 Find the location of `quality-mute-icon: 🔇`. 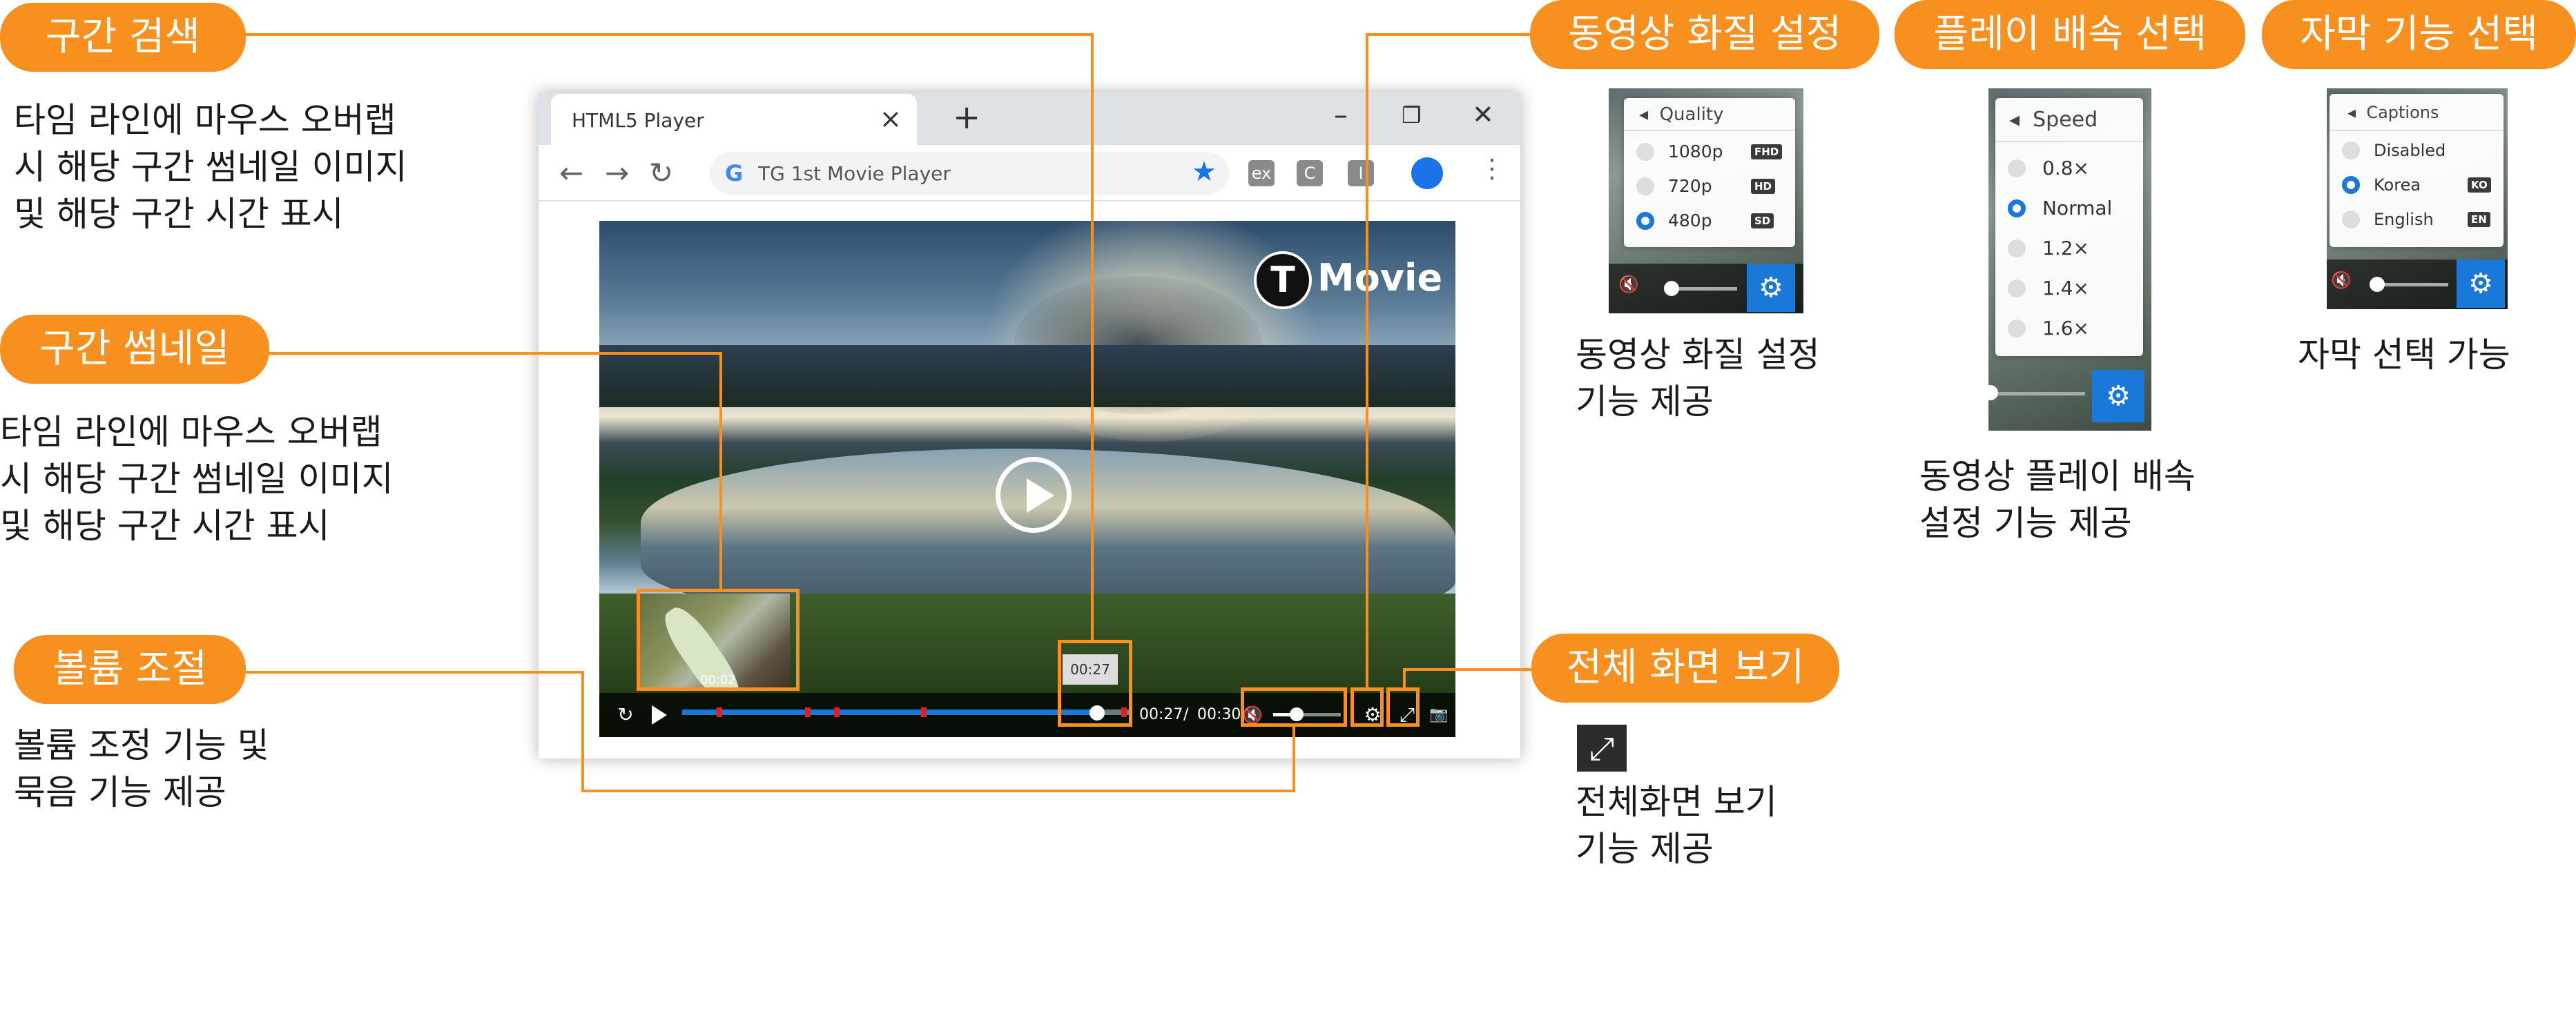

quality-mute-icon: 🔇 is located at coordinates (1629, 284).